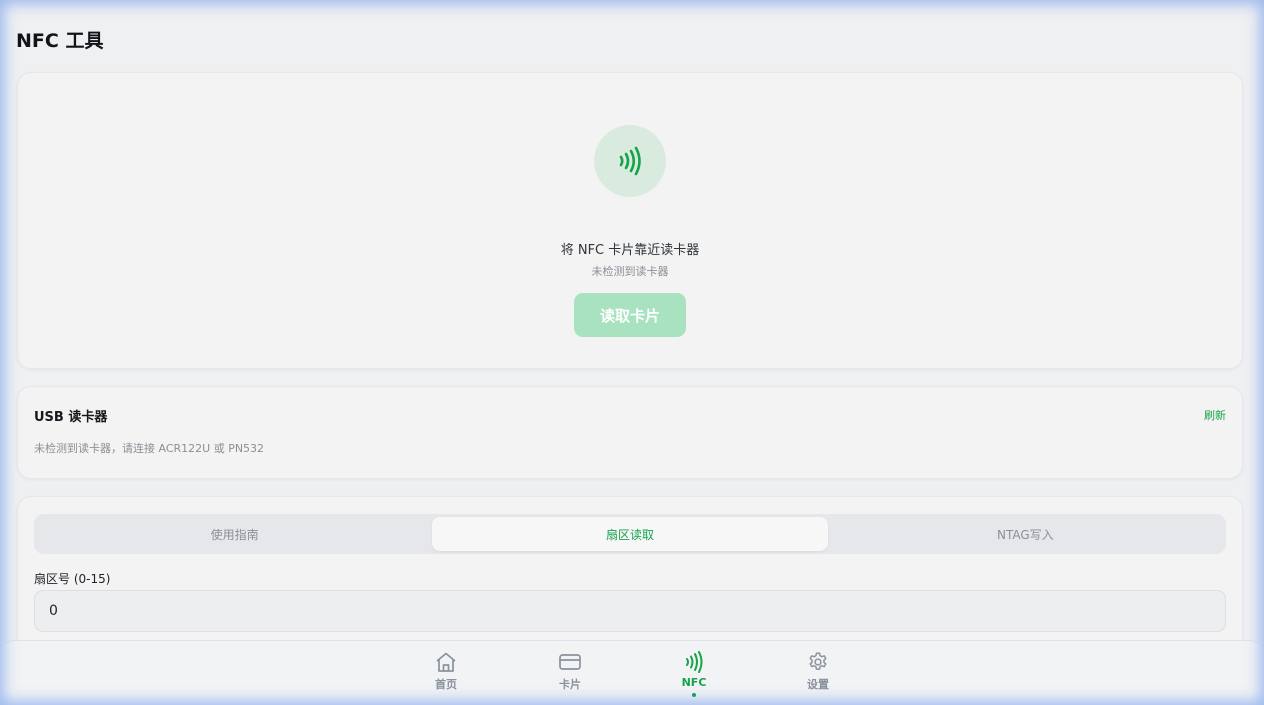 This screenshot has width=1264, height=705. Describe the element at coordinates (72, 579) in the screenshot. I see `sector-label: 扇区号 (0-15)` at that location.